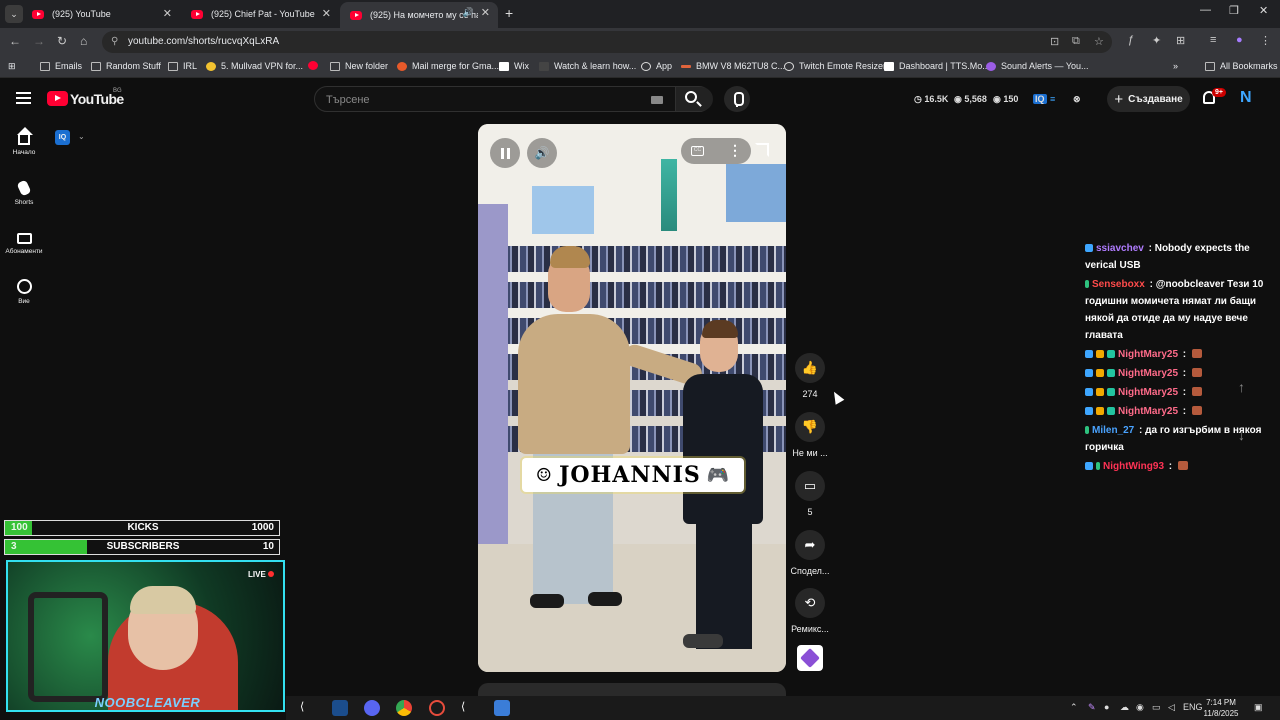 The width and height of the screenshot is (1280, 720). What do you see at coordinates (505, 153) in the screenshot?
I see `pause-button` at bounding box center [505, 153].